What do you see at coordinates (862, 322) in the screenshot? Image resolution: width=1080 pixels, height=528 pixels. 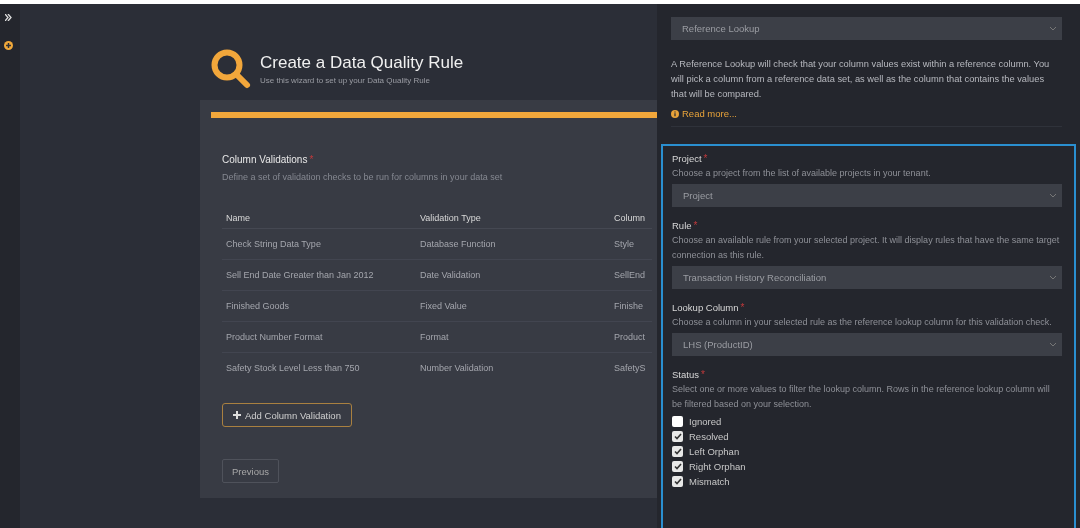 I see `field-description: Choose a column in your selected rule as the reference lookup column for this validation check.` at bounding box center [862, 322].